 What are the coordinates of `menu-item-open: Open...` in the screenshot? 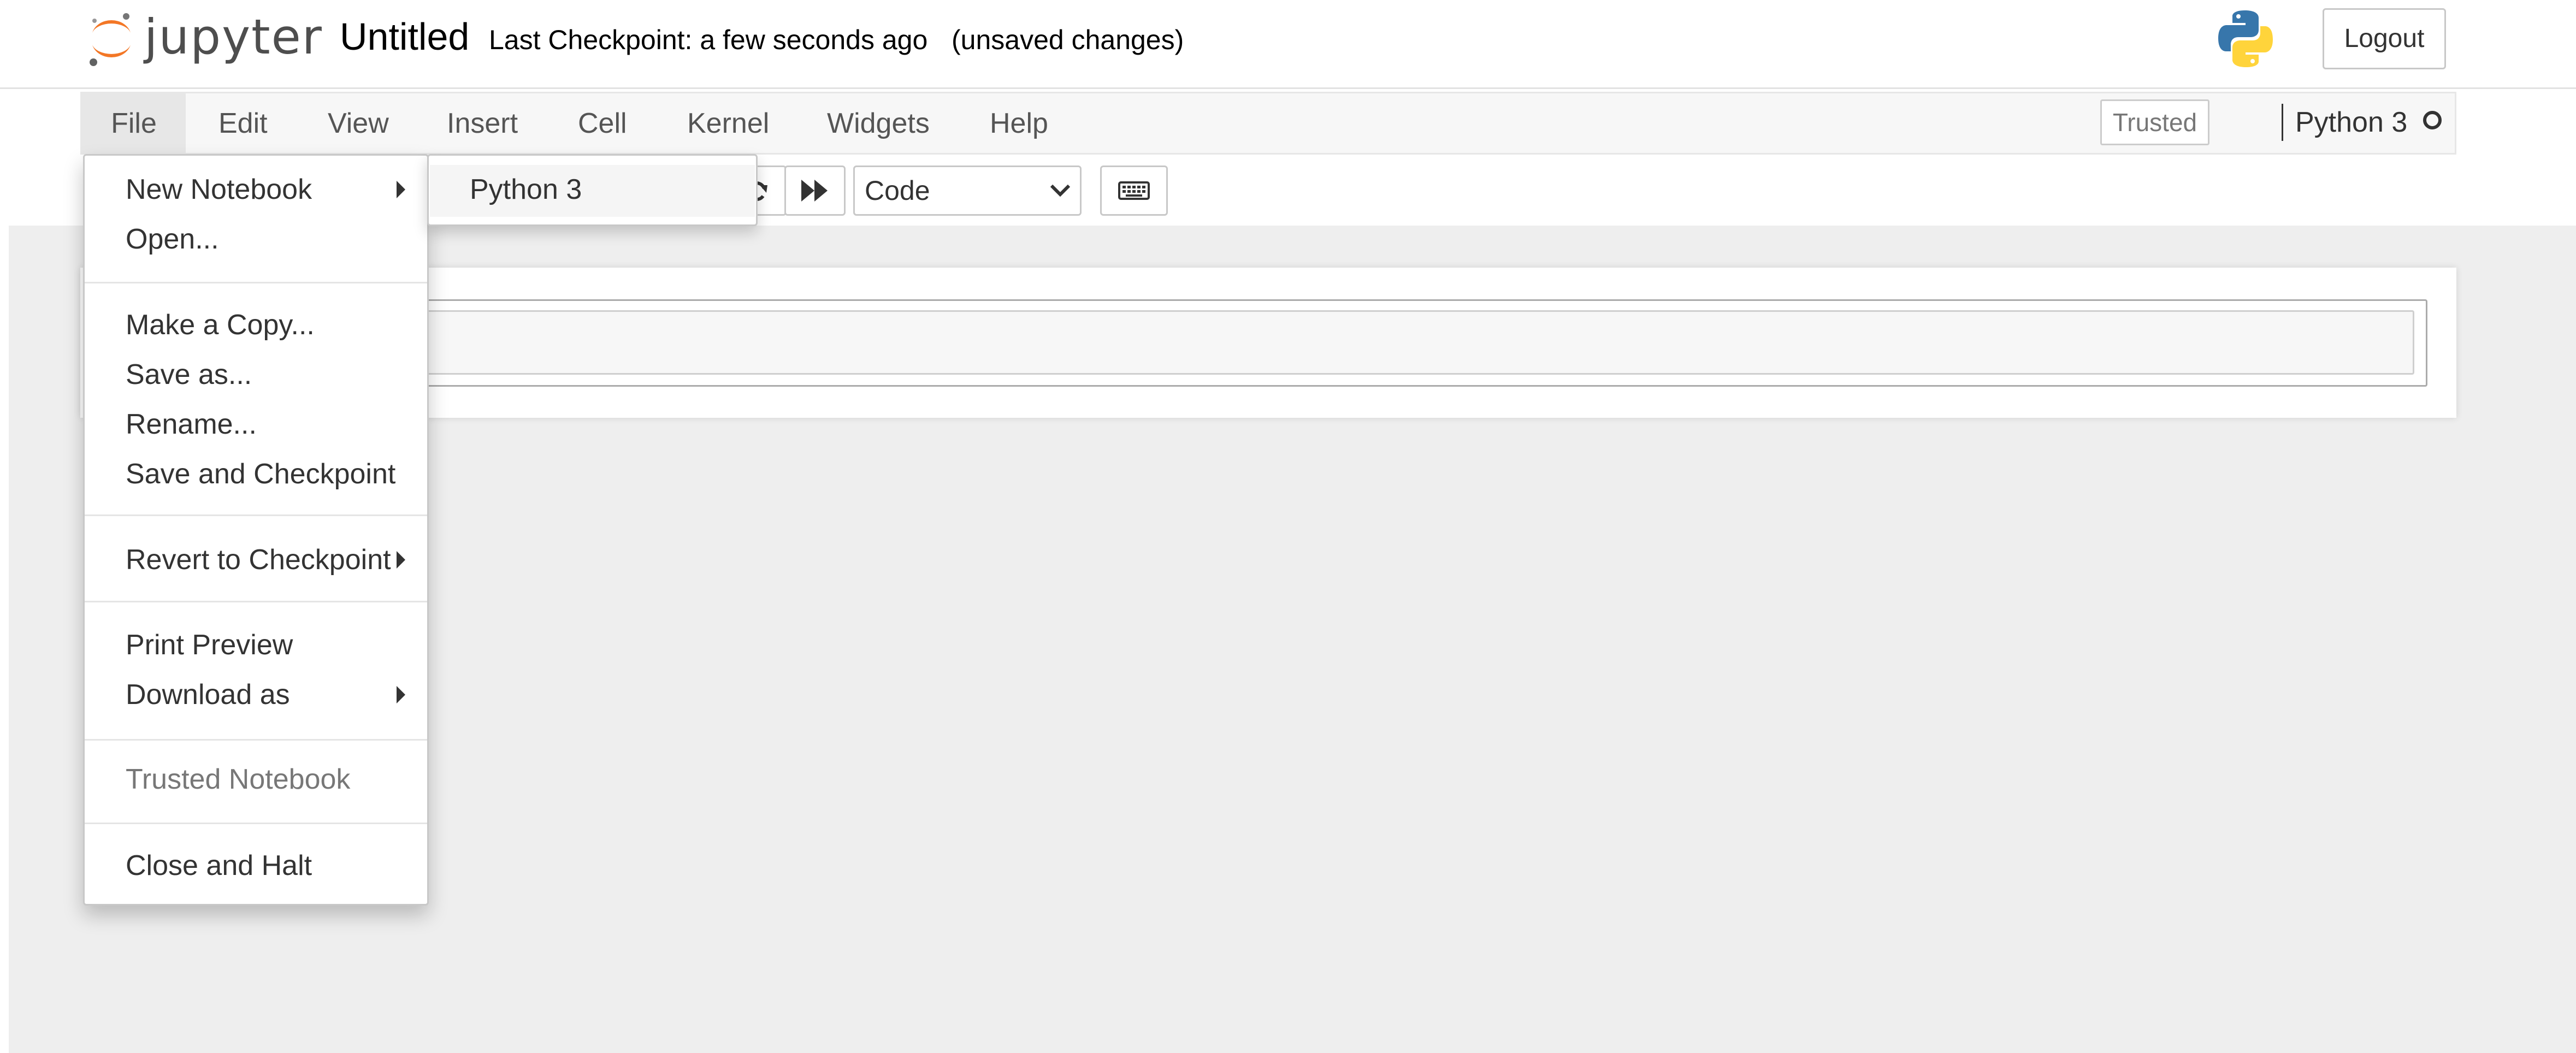 It's located at (172, 239).